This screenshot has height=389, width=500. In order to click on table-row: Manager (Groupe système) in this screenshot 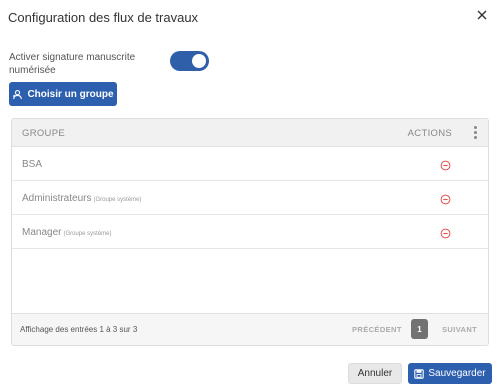, I will do `click(250, 232)`.